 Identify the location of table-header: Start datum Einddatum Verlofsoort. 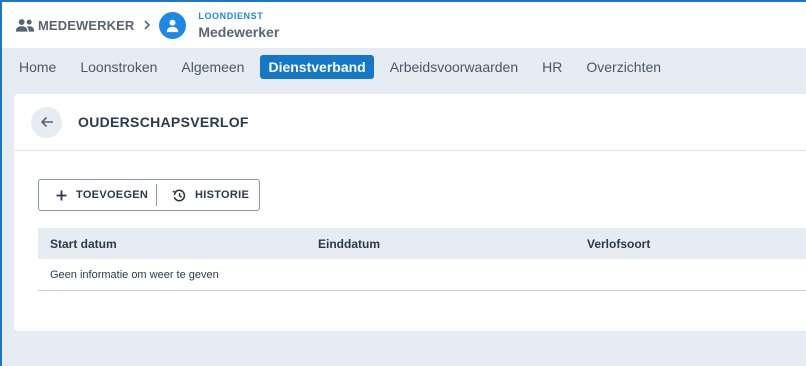
(422, 243).